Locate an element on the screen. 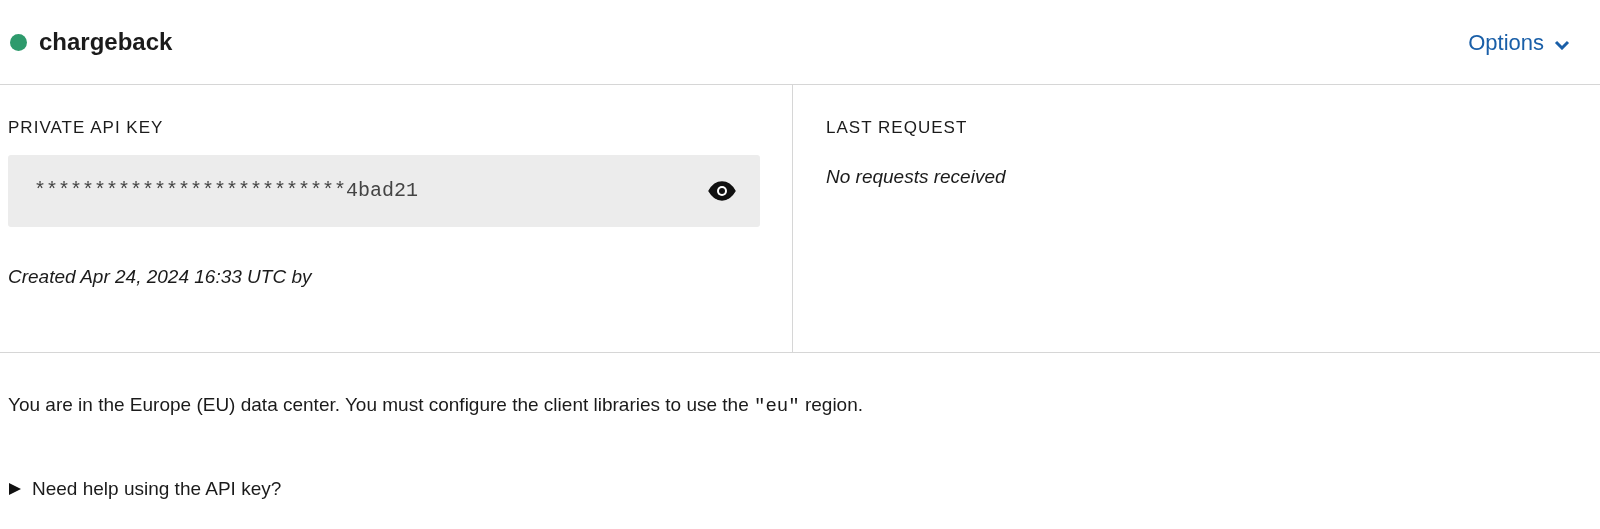 The width and height of the screenshot is (1600, 529). help-disclosure: Need help using the API key? is located at coordinates (145, 488).